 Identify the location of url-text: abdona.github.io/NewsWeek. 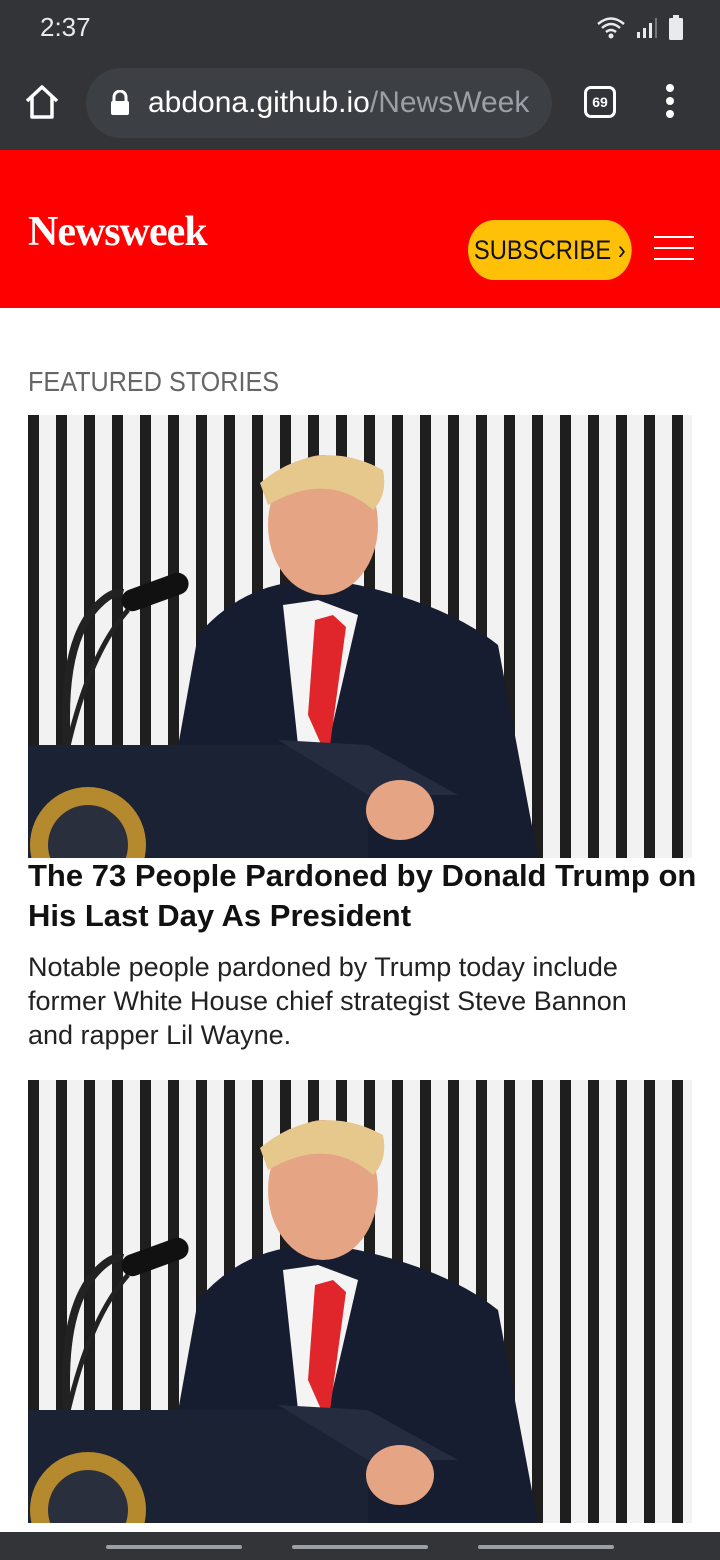
(338, 103).